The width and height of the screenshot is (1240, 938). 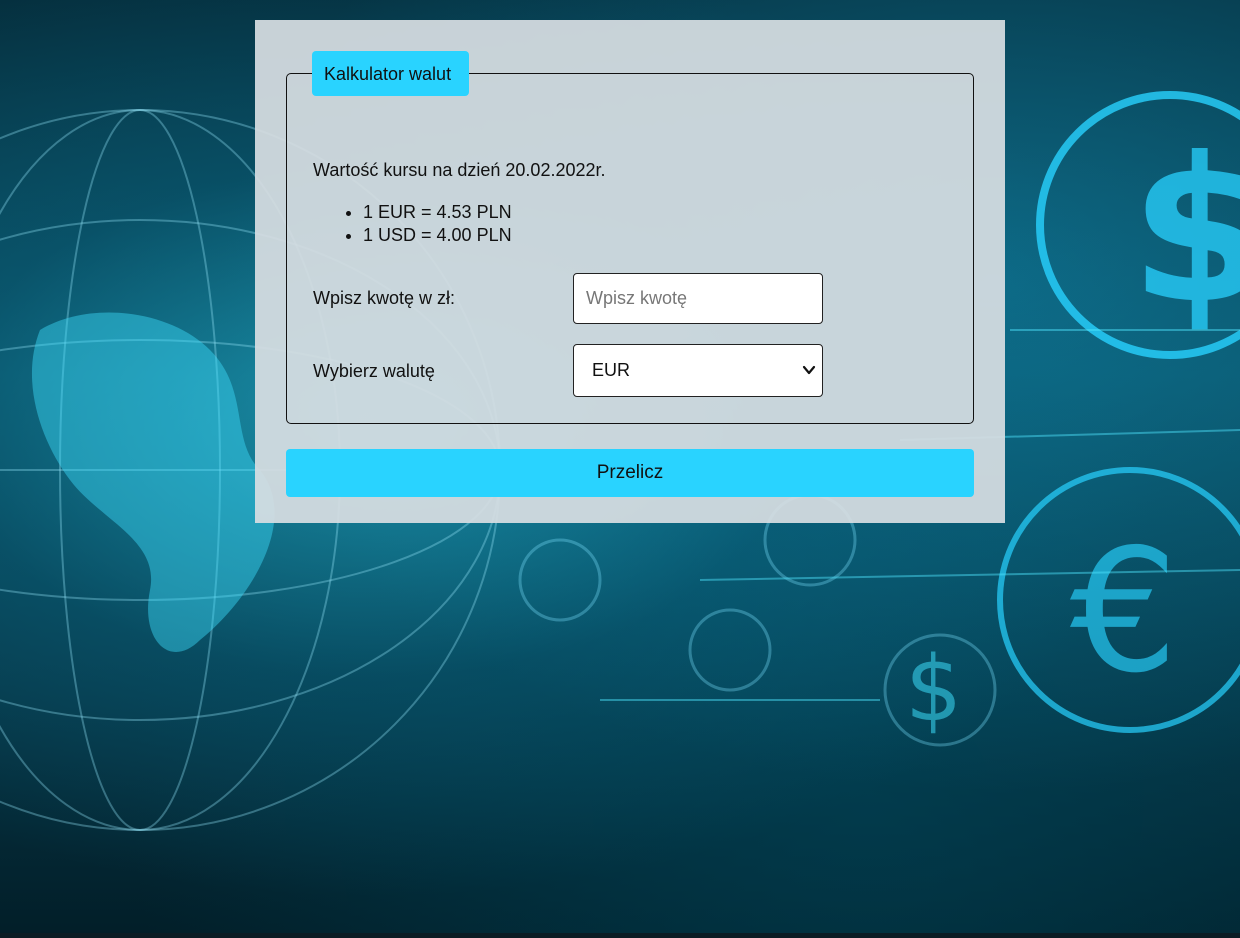 I want to click on rate-date-text: Wartość kursu na dzień 20.02.2022r., so click(x=459, y=170).